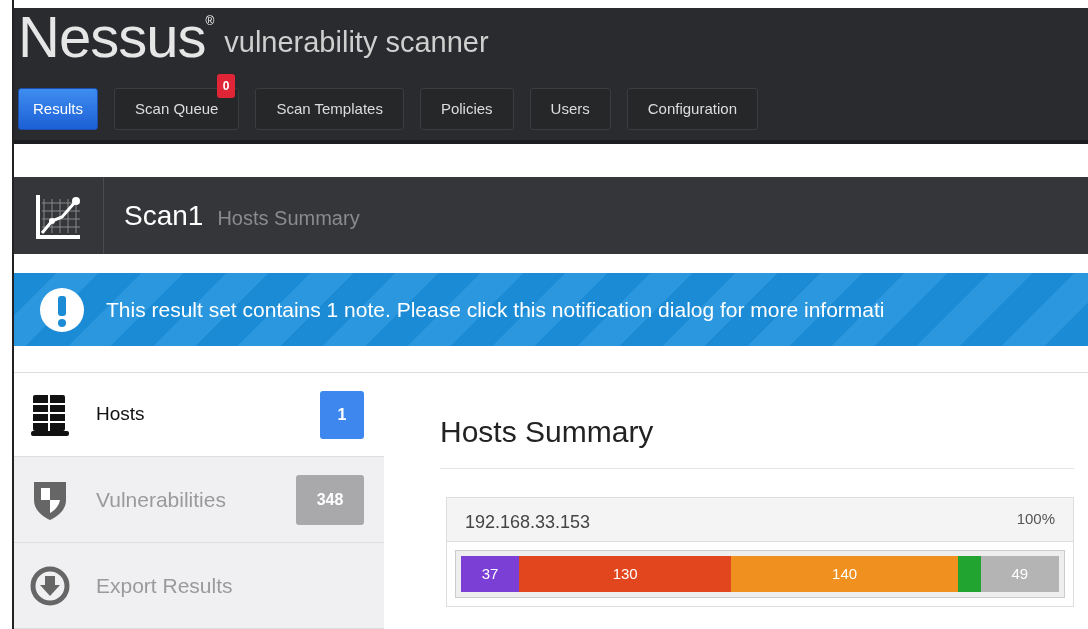 Image resolution: width=1088 pixels, height=629 pixels. I want to click on count-badge: 348, so click(330, 499).